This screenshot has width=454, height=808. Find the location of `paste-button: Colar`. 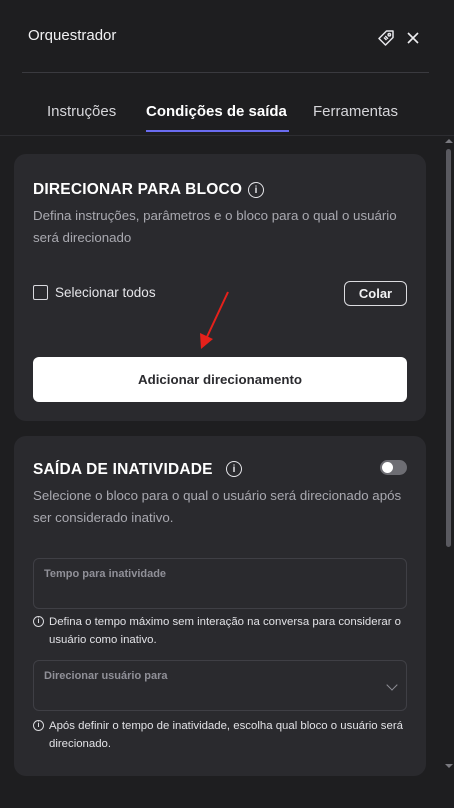

paste-button: Colar is located at coordinates (375, 293).